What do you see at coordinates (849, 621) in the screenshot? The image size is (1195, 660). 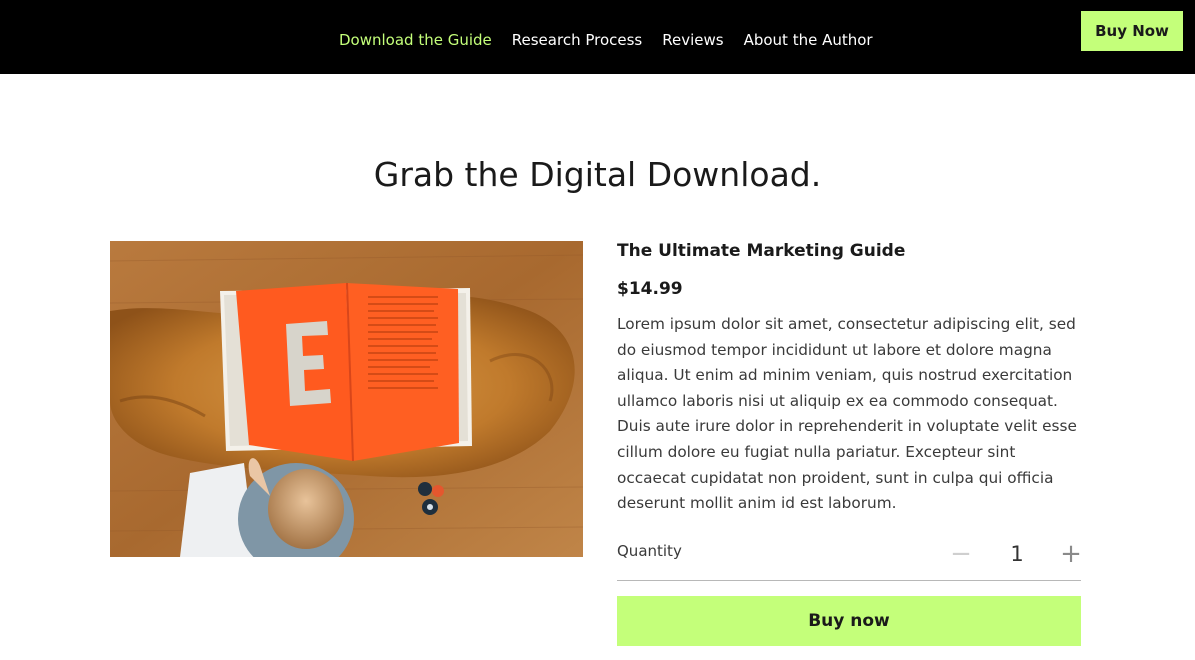 I see `buy-now-button: Buy now` at bounding box center [849, 621].